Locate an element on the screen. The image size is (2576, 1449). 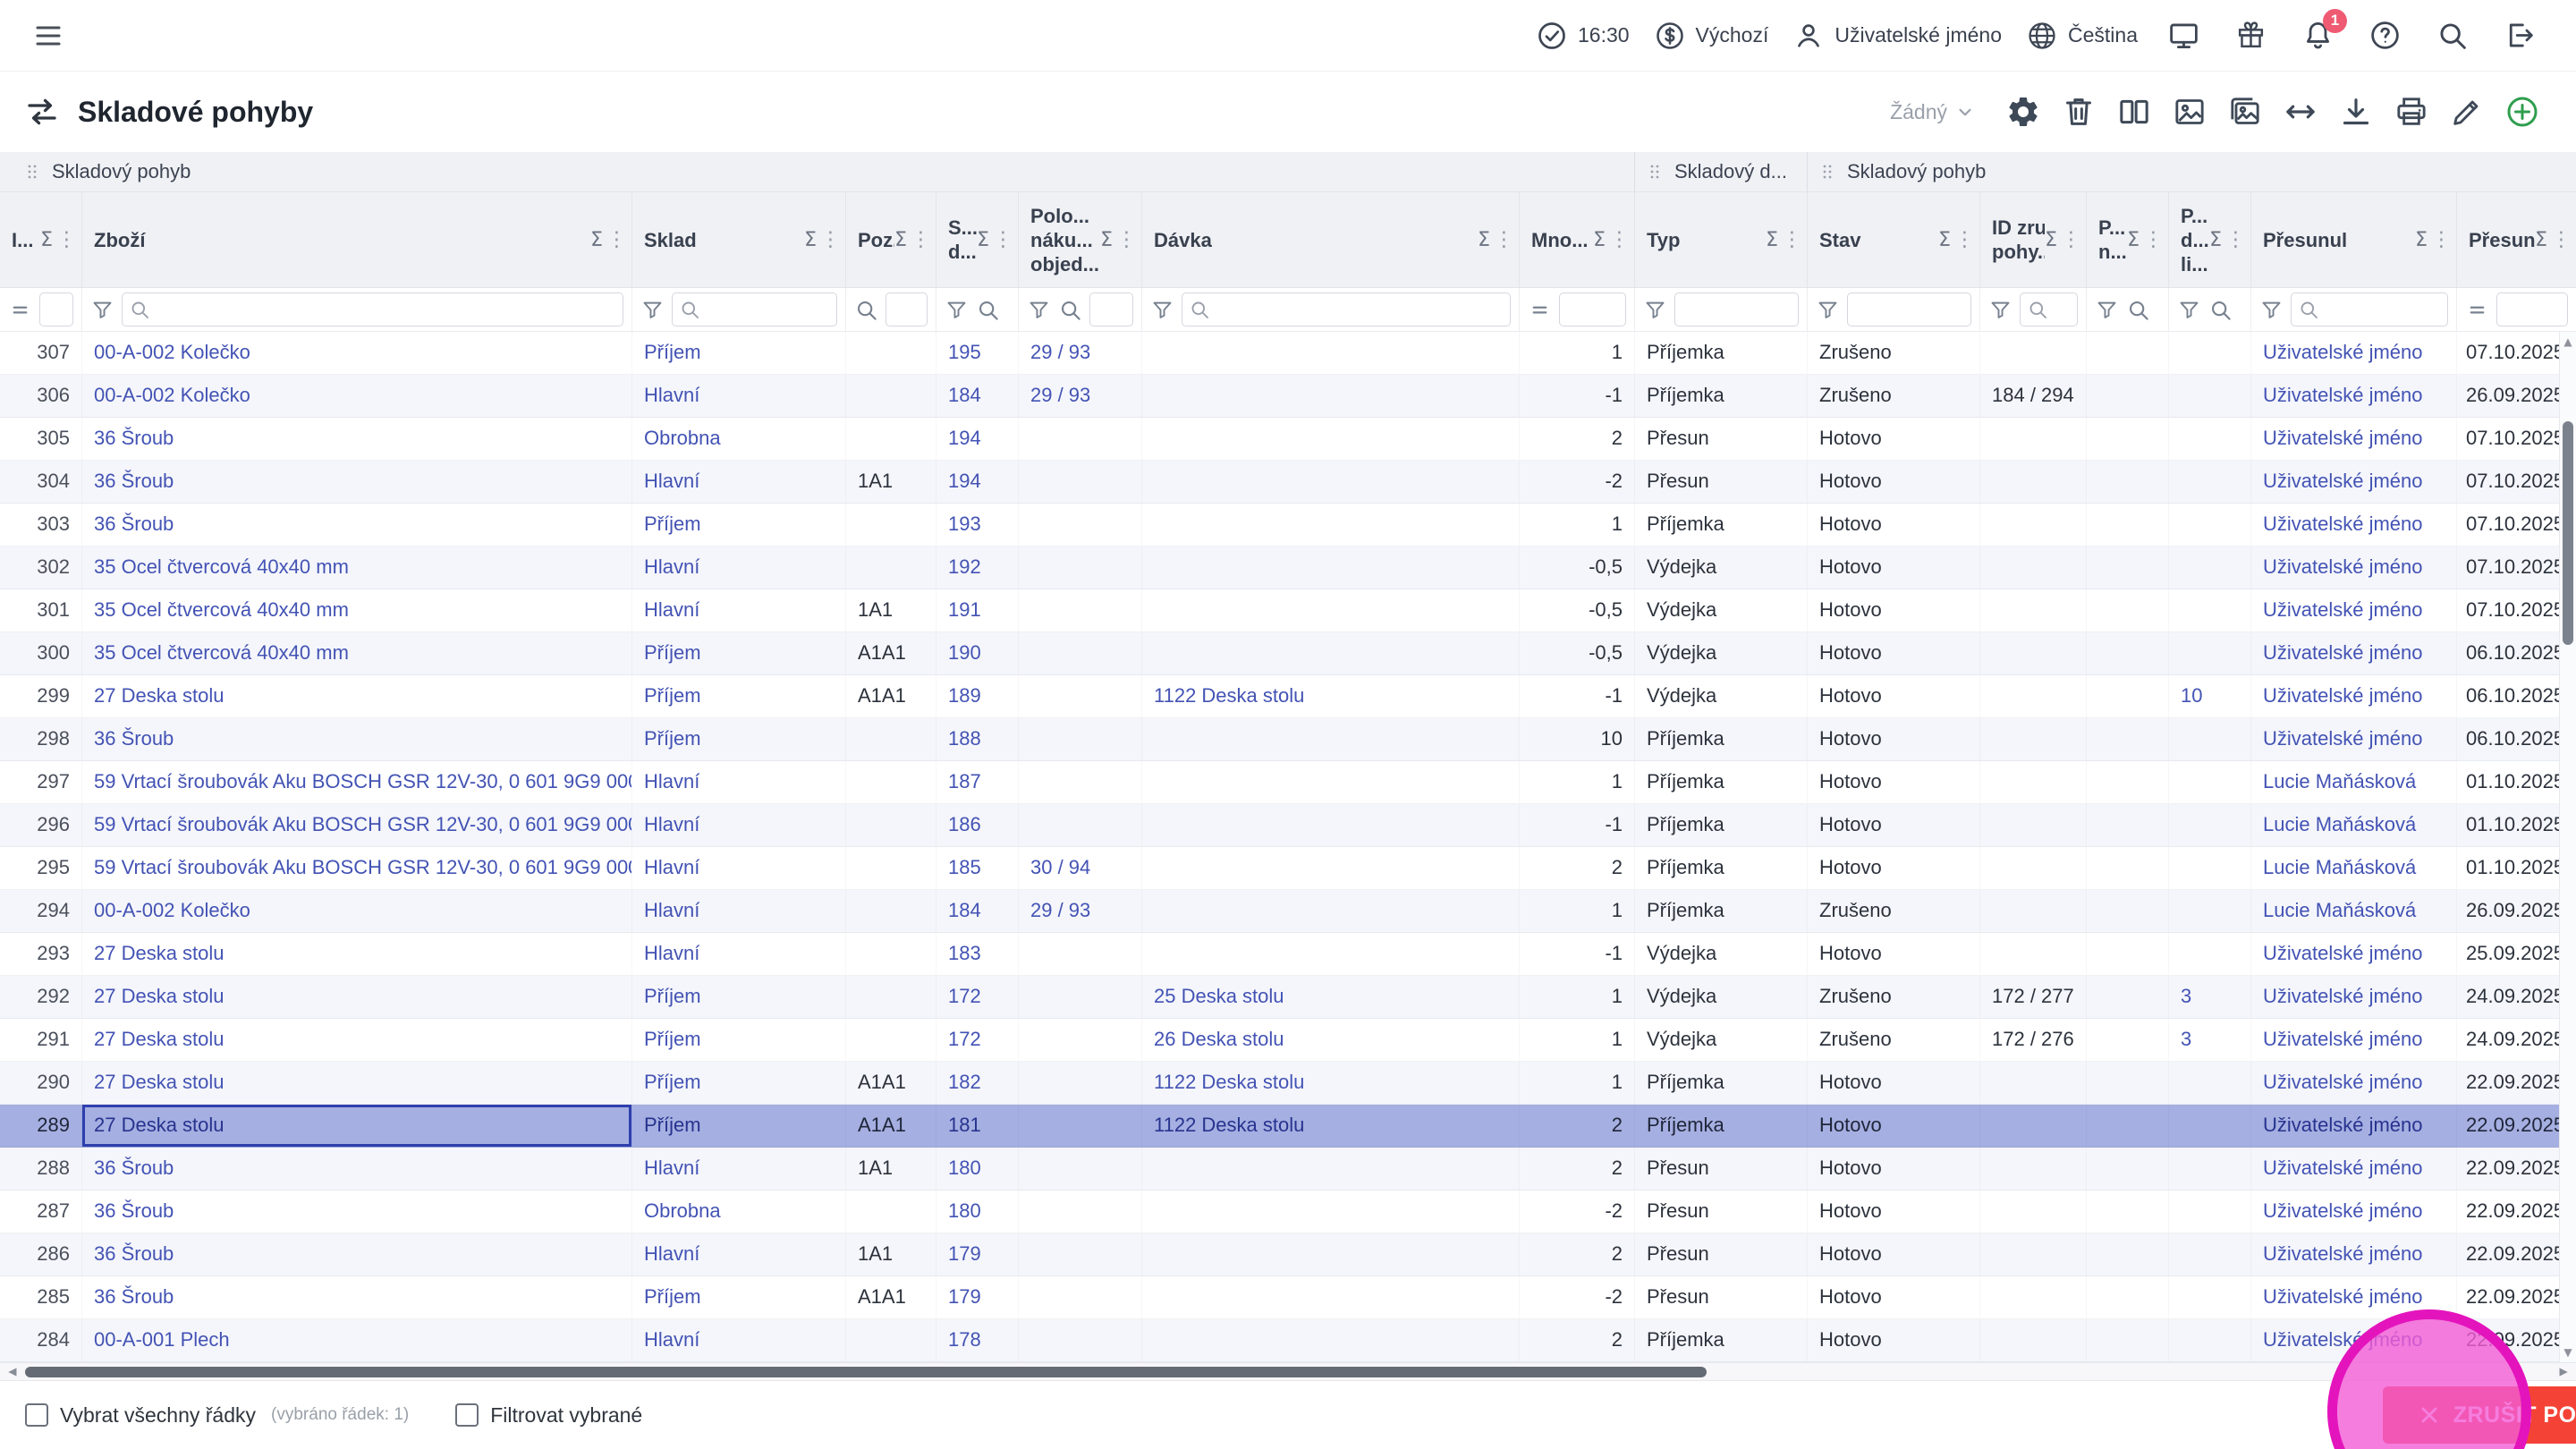
cell-presunul: Lucie Maňásková is located at coordinates (2354, 911).